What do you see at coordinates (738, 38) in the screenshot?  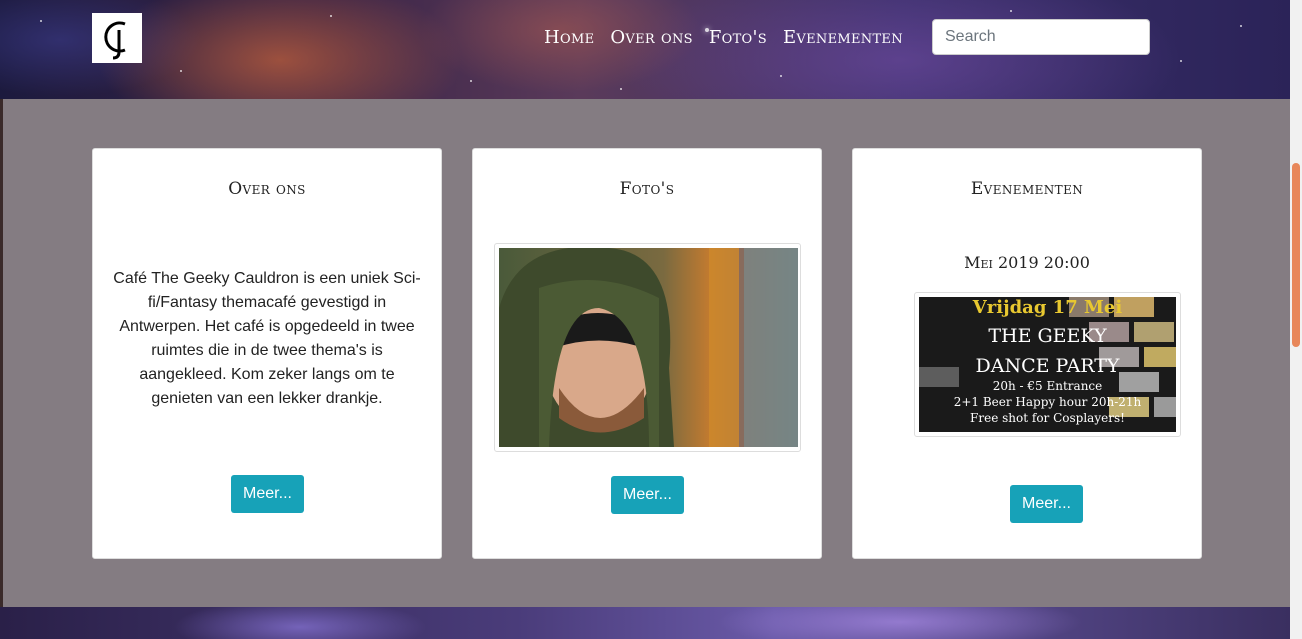 I see `nav-fotos: Foto's` at bounding box center [738, 38].